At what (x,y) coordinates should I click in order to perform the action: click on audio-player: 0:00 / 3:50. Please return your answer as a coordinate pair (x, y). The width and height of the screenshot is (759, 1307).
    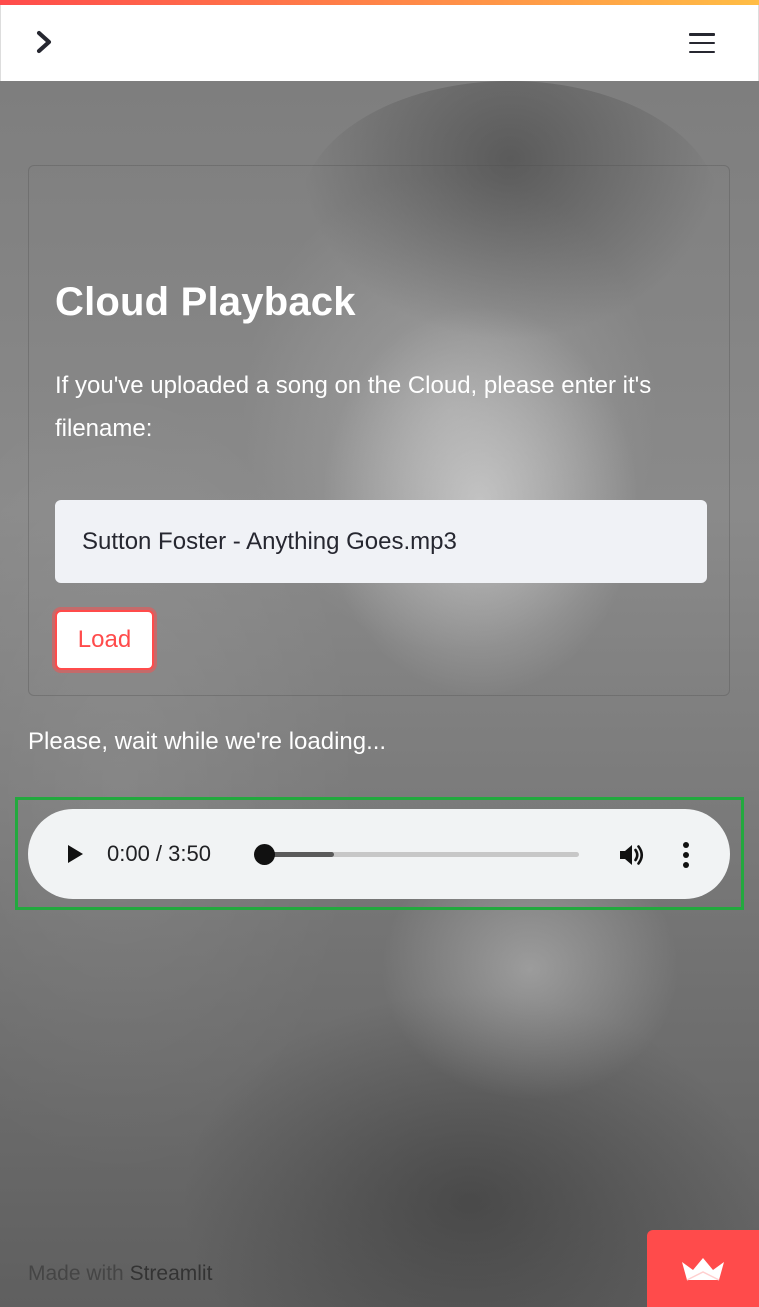
    Looking at the image, I should click on (379, 854).